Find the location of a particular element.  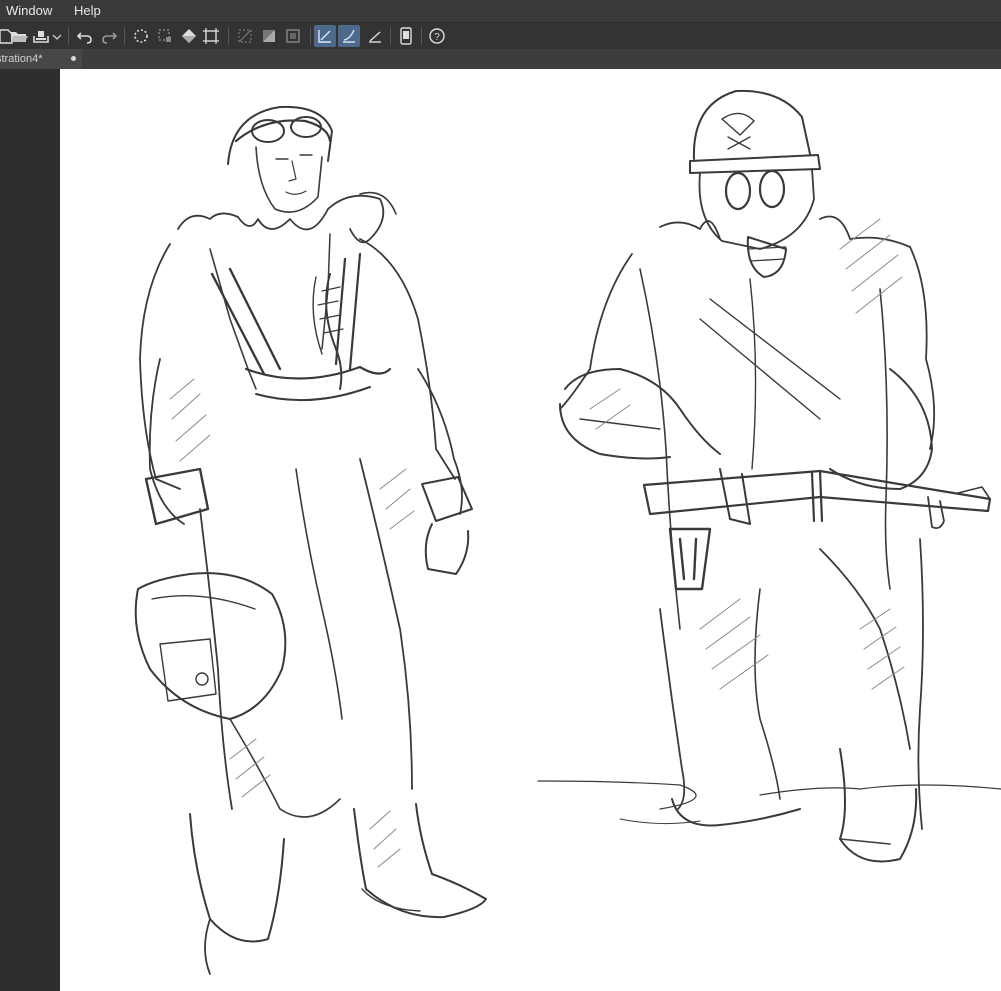

hide-selection-icon is located at coordinates (245, 36).